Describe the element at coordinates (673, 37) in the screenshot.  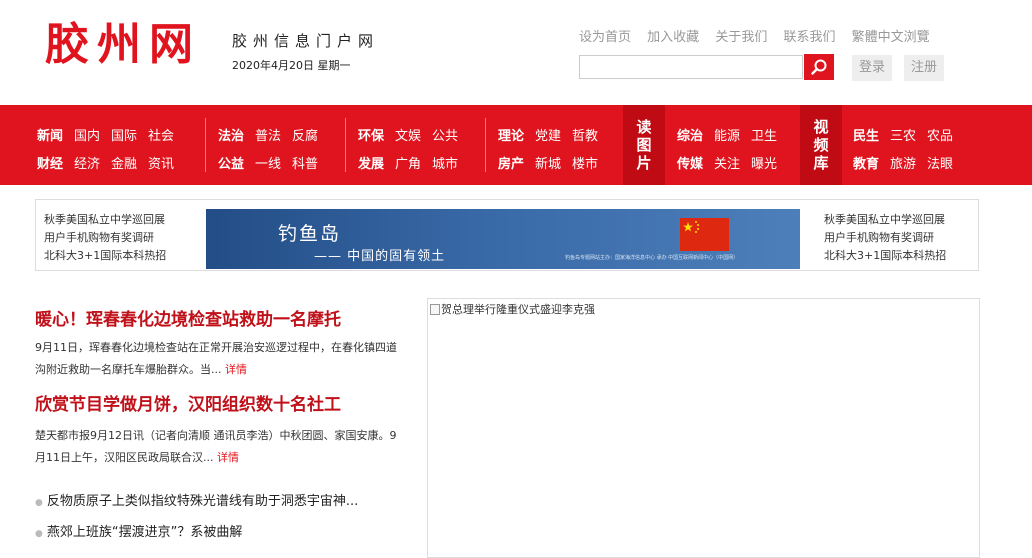
I see `add-favorite-link: 加入收藏` at that location.